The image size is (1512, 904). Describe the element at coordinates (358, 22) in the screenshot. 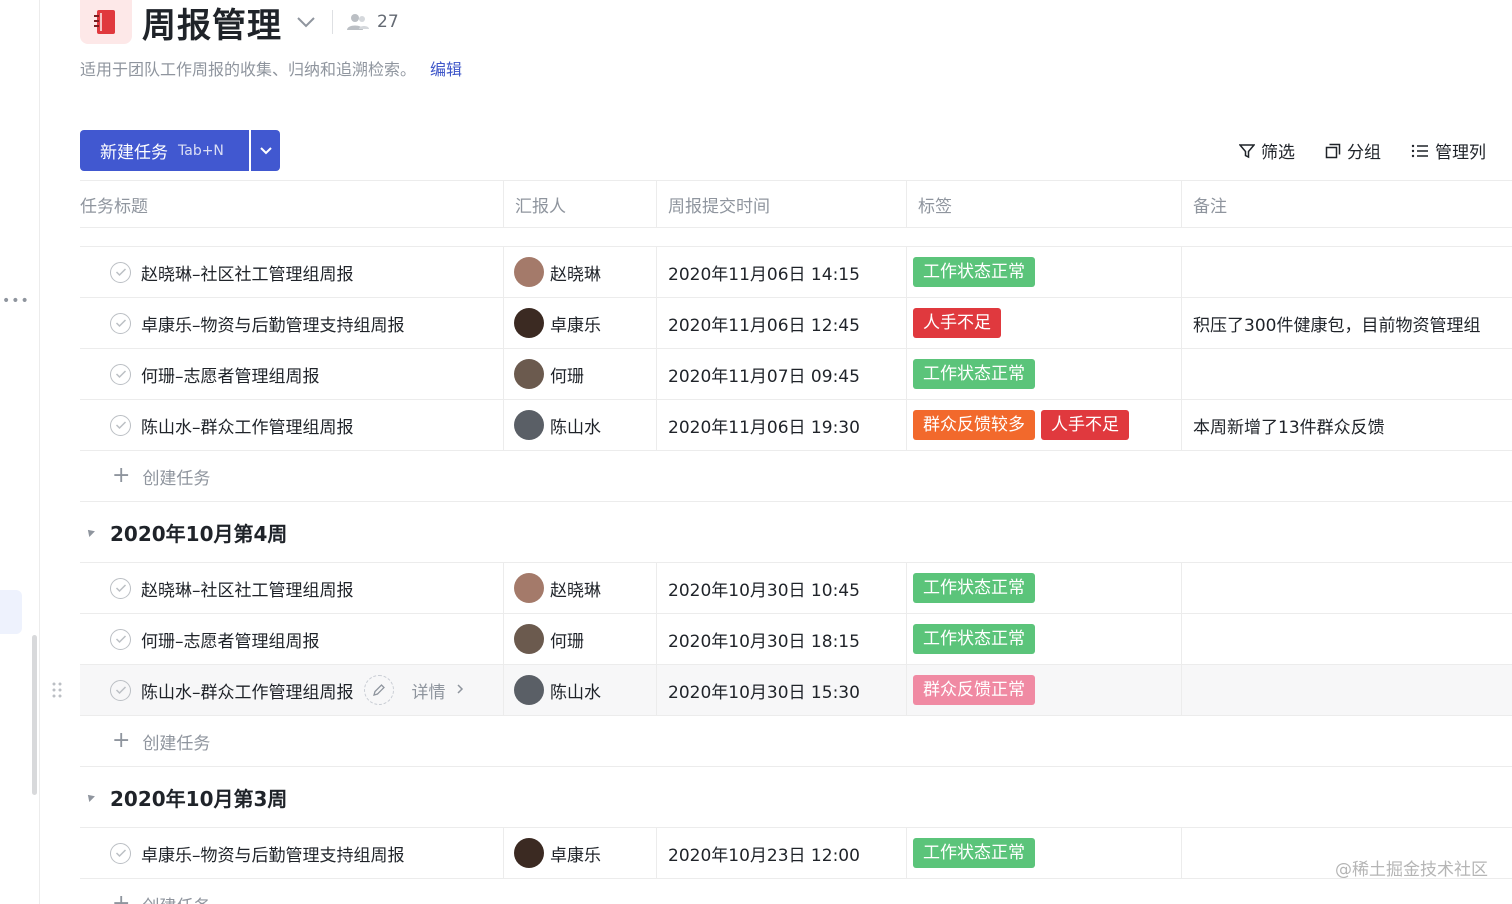

I see `members-icon` at that location.